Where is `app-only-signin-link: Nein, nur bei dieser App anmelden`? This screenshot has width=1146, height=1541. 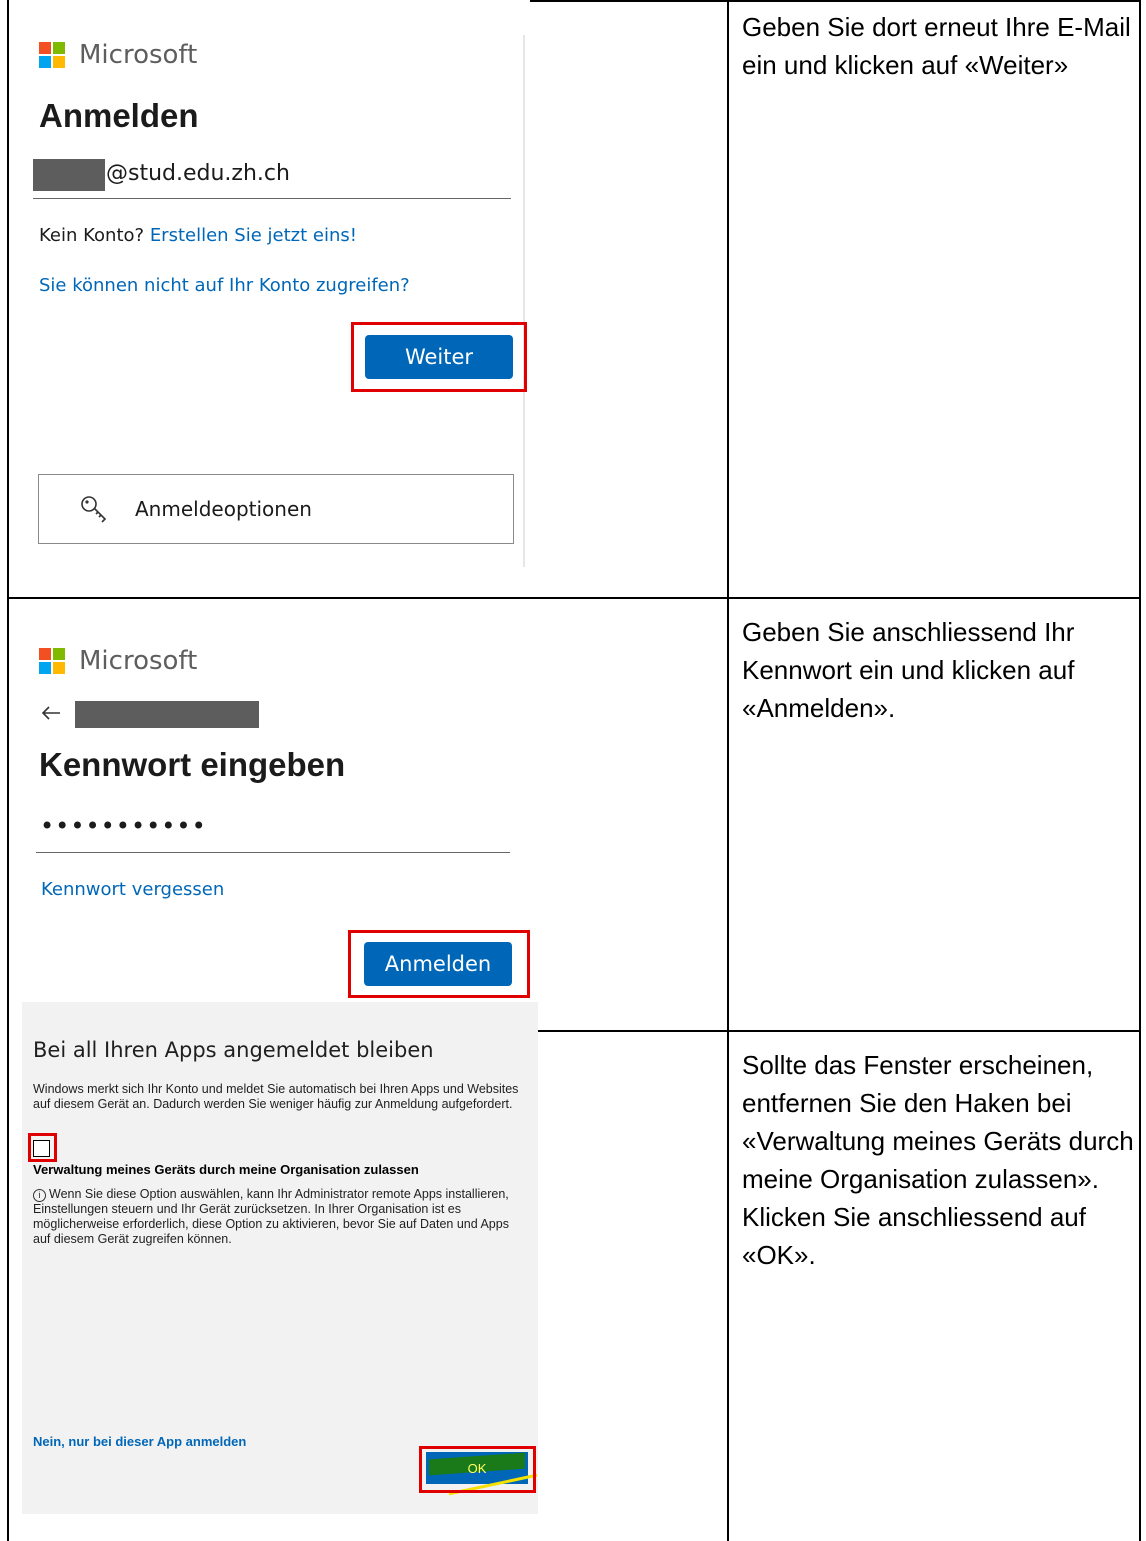 app-only-signin-link: Nein, nur bei dieser App anmelden is located at coordinates (139, 1441).